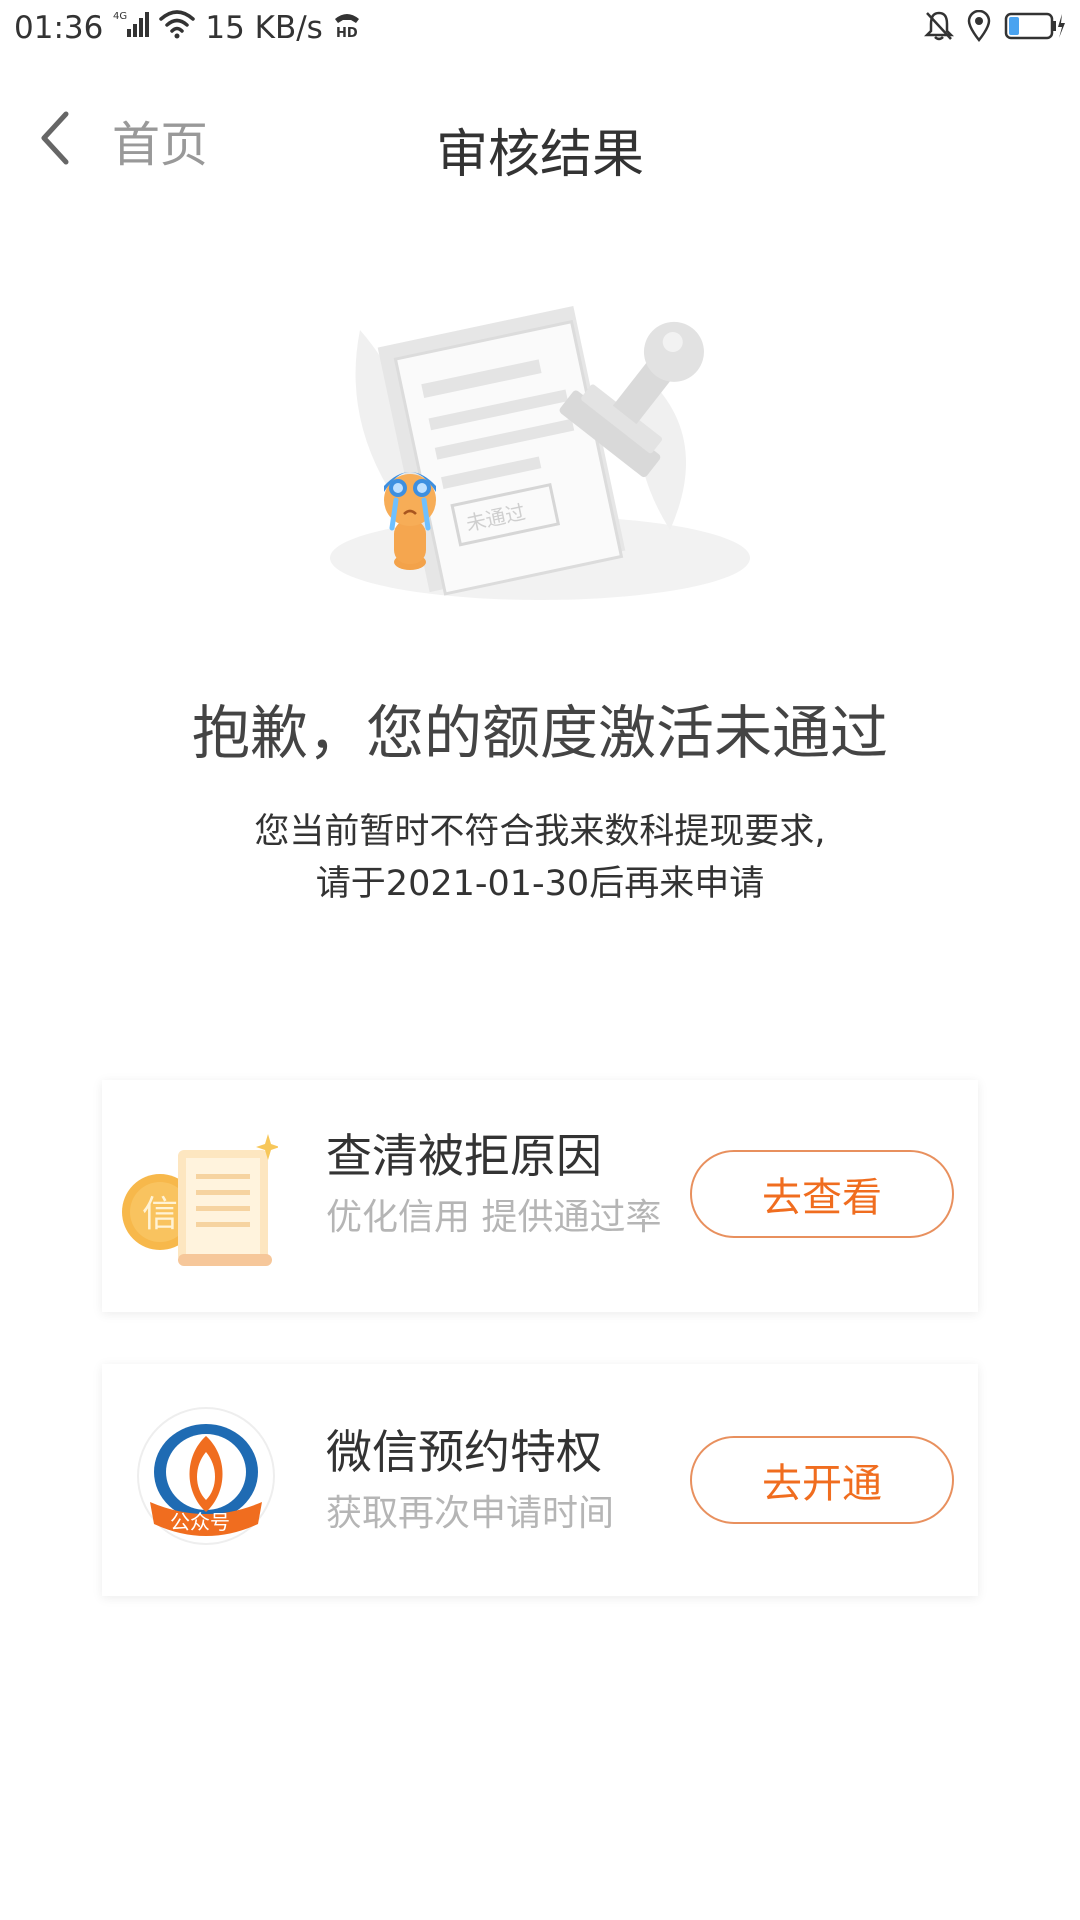 Image resolution: width=1080 pixels, height=1920 pixels. I want to click on card-wechat-privilege: 公众号 微信预约特权 获取再次申请时间 去开通, so click(540, 1480).